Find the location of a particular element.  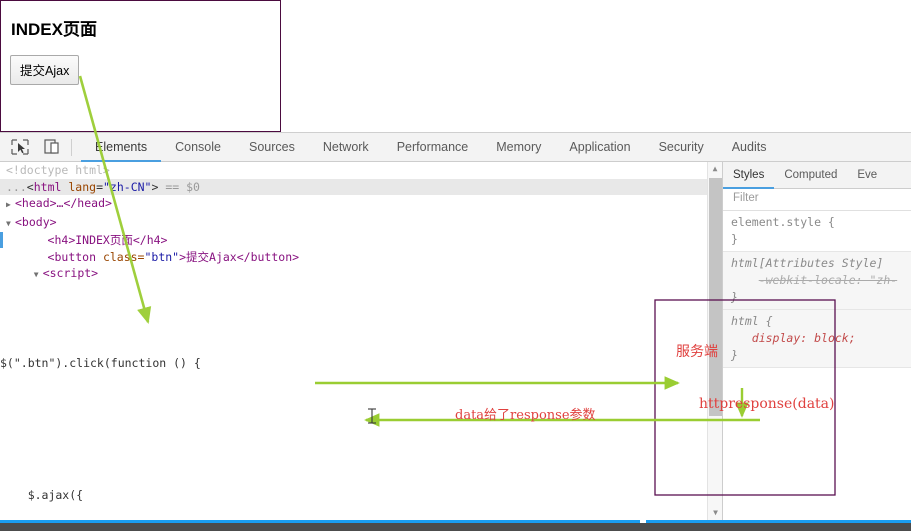

attr-lang: lang is located at coordinates (82, 186).